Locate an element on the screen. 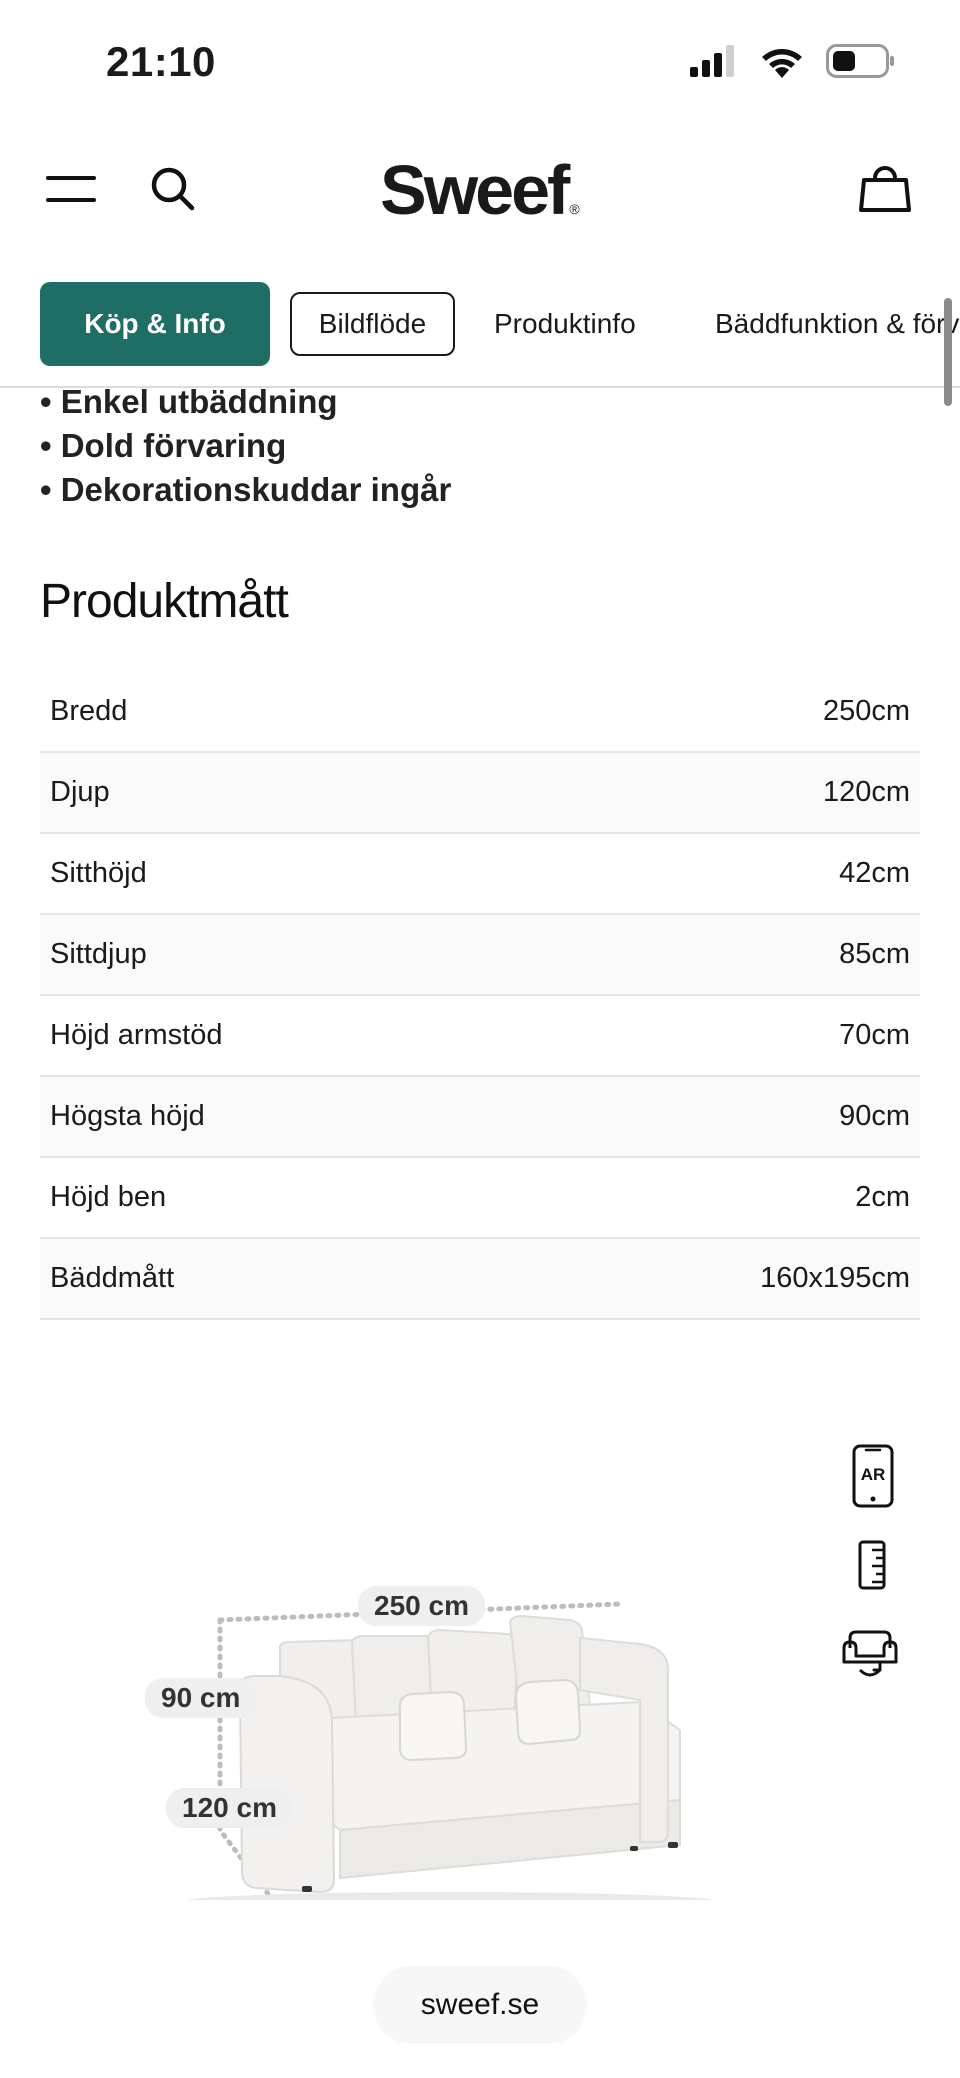  logo-text: Sweef is located at coordinates (475, 190).